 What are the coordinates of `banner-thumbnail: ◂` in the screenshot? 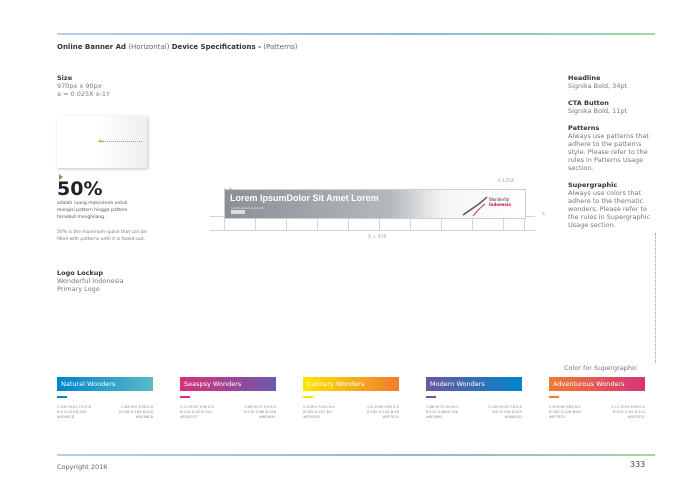 It's located at (102, 142).